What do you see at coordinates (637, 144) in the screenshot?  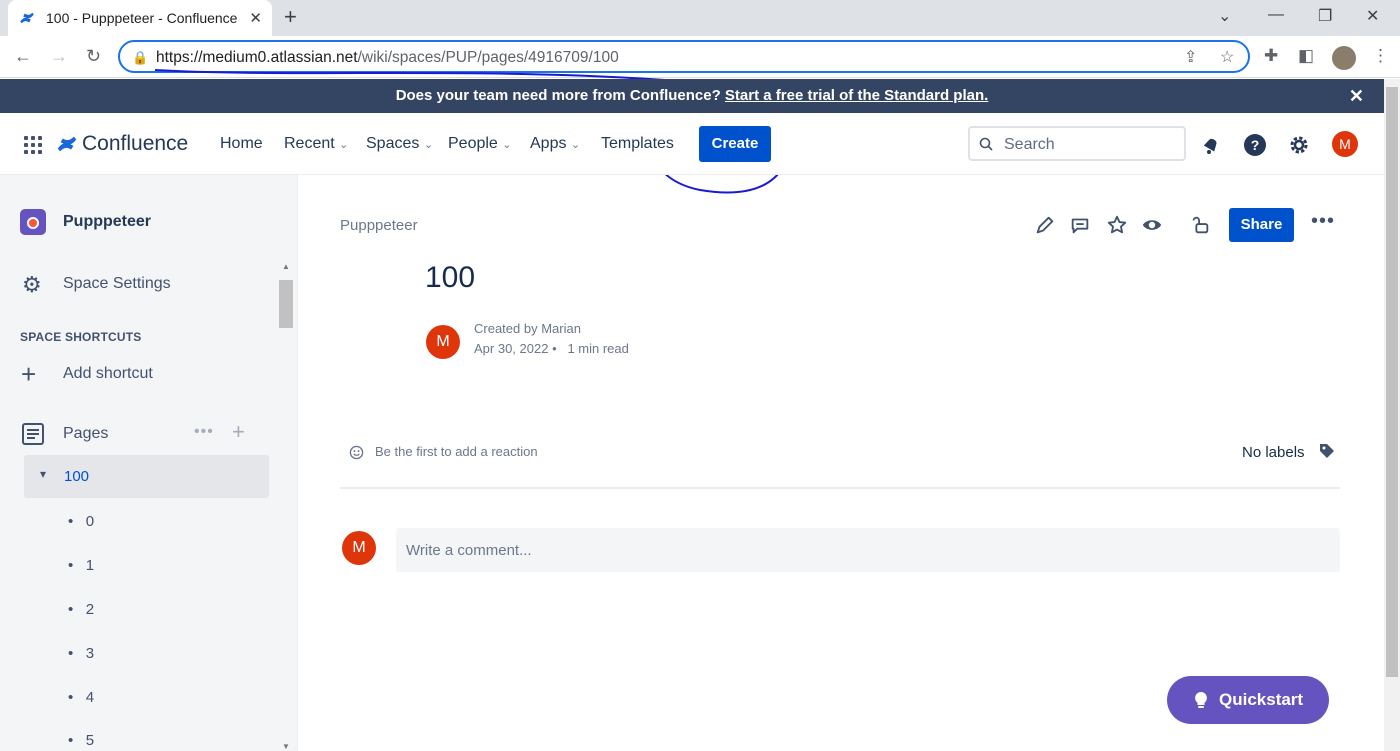 I see `nav-templates: Templates` at bounding box center [637, 144].